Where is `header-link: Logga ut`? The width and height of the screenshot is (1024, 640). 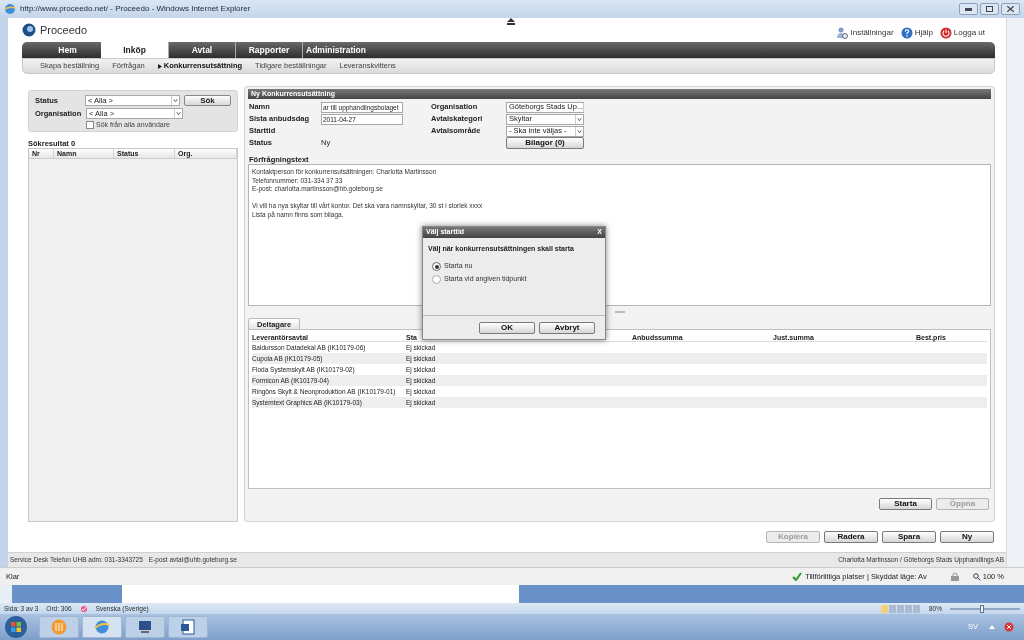 header-link: Logga ut is located at coordinates (969, 33).